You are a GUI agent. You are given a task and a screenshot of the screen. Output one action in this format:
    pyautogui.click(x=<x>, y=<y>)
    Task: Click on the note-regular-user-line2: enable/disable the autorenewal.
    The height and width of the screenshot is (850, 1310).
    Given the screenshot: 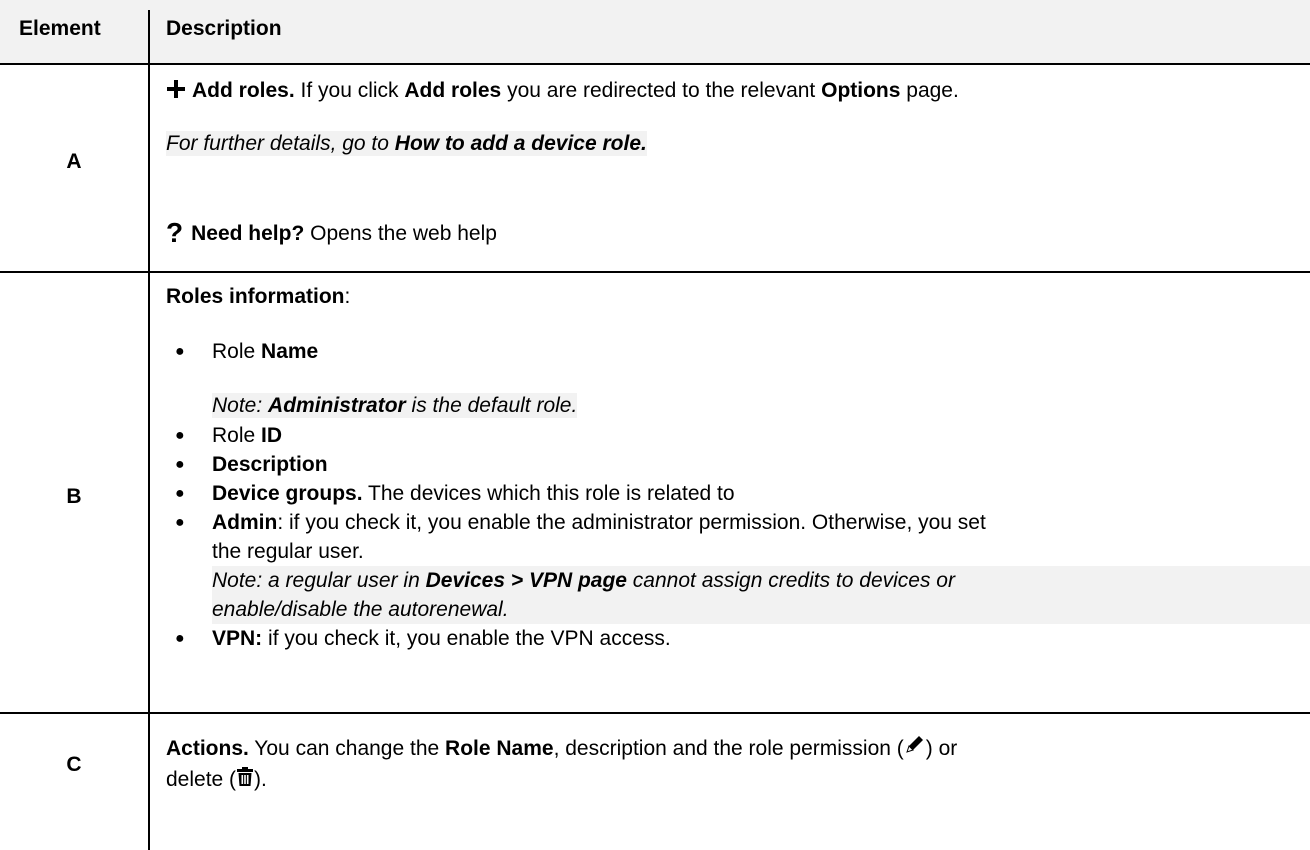 What is the action you would take?
    pyautogui.click(x=360, y=609)
    